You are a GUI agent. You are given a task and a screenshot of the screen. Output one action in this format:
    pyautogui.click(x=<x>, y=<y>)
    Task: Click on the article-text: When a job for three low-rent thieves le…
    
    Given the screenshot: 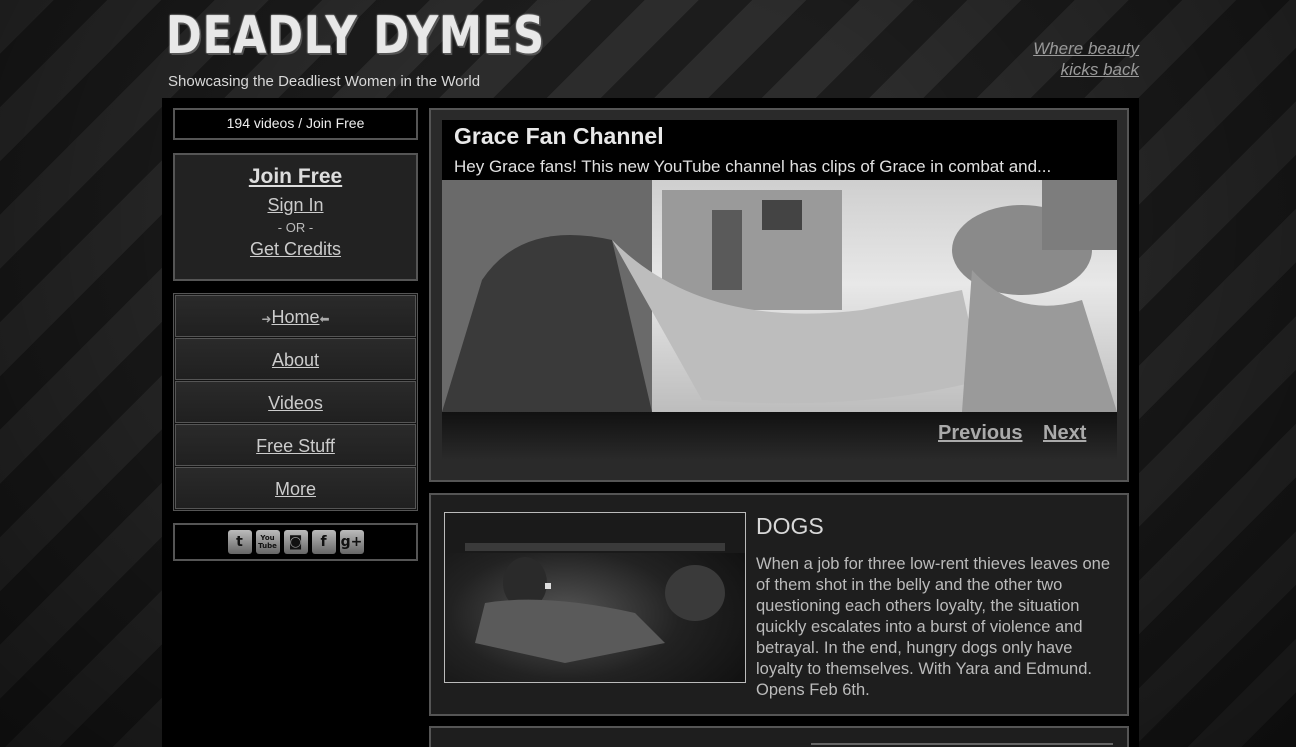 What is the action you would take?
    pyautogui.click(x=933, y=627)
    